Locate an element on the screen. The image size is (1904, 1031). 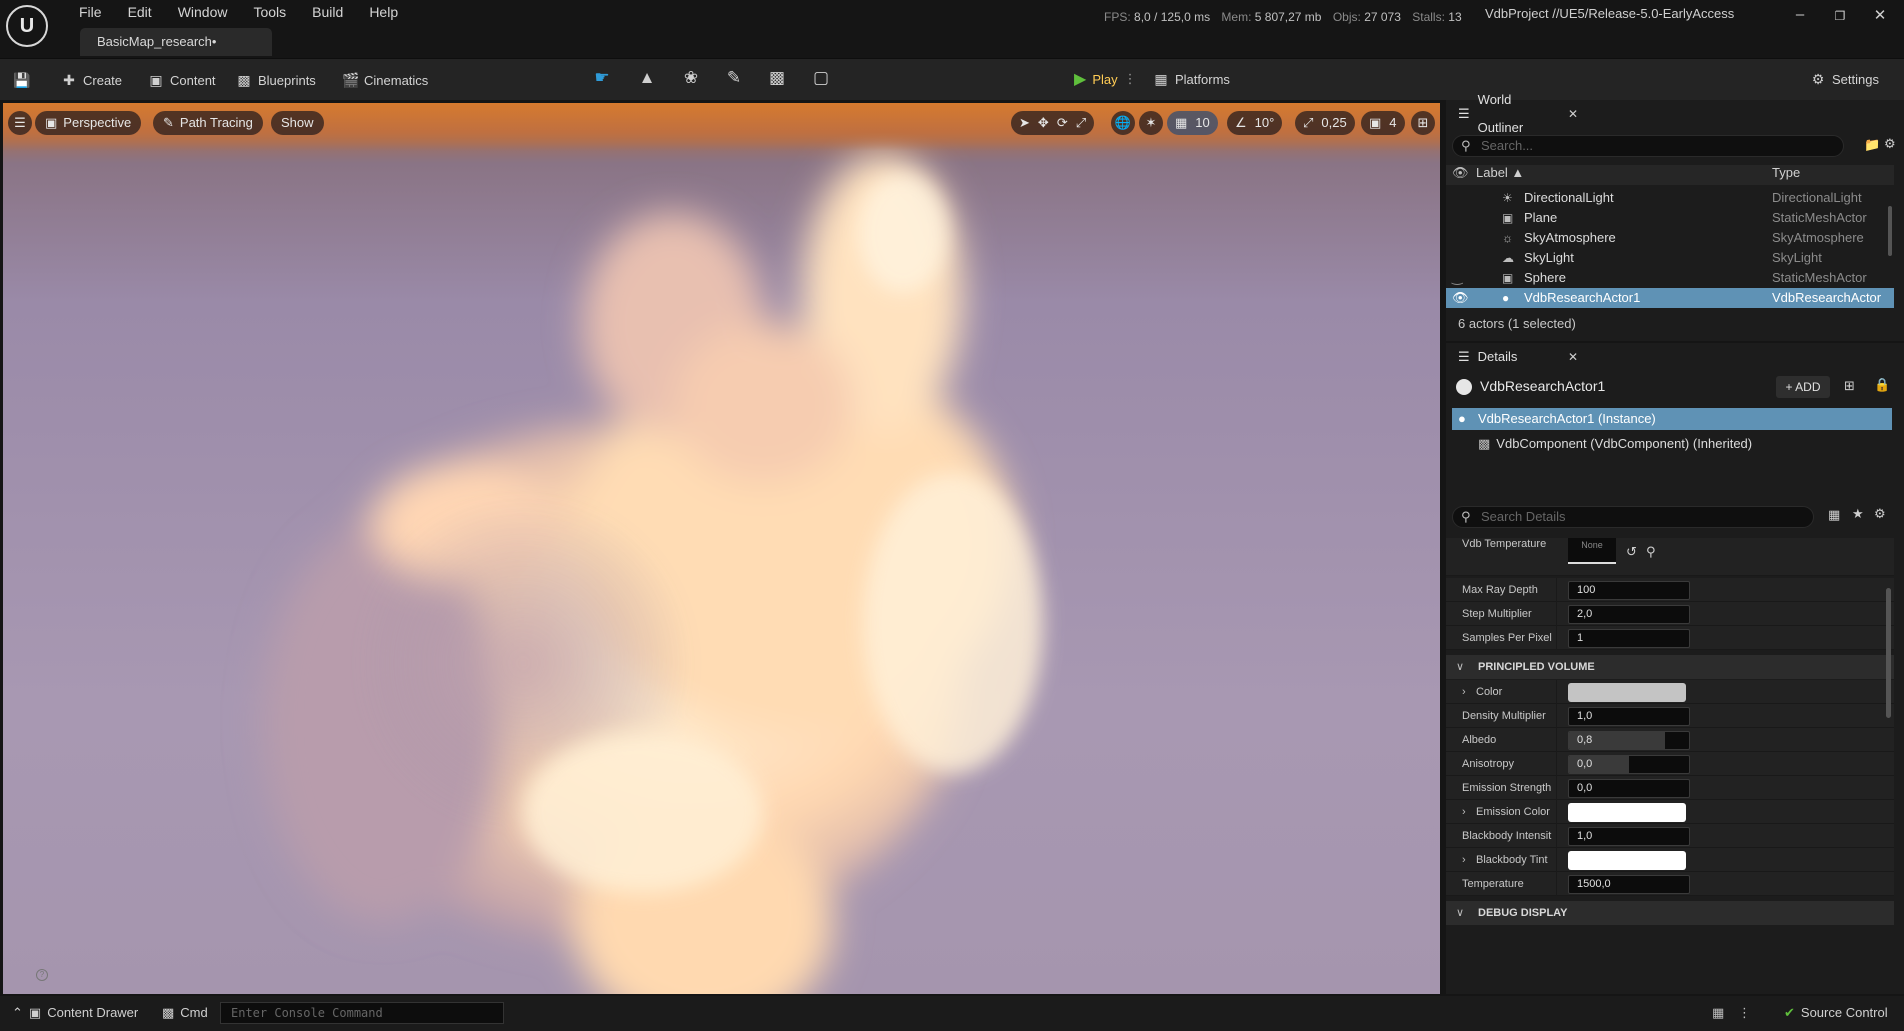
gear-icon: ⚙ is located at coordinates (1818, 79).